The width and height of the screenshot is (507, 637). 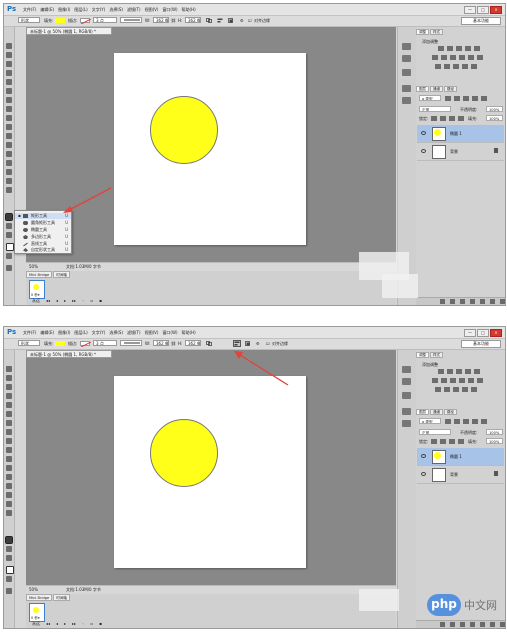 What do you see at coordinates (450, 412) in the screenshot?
I see `tab-paths: 路径` at bounding box center [450, 412].